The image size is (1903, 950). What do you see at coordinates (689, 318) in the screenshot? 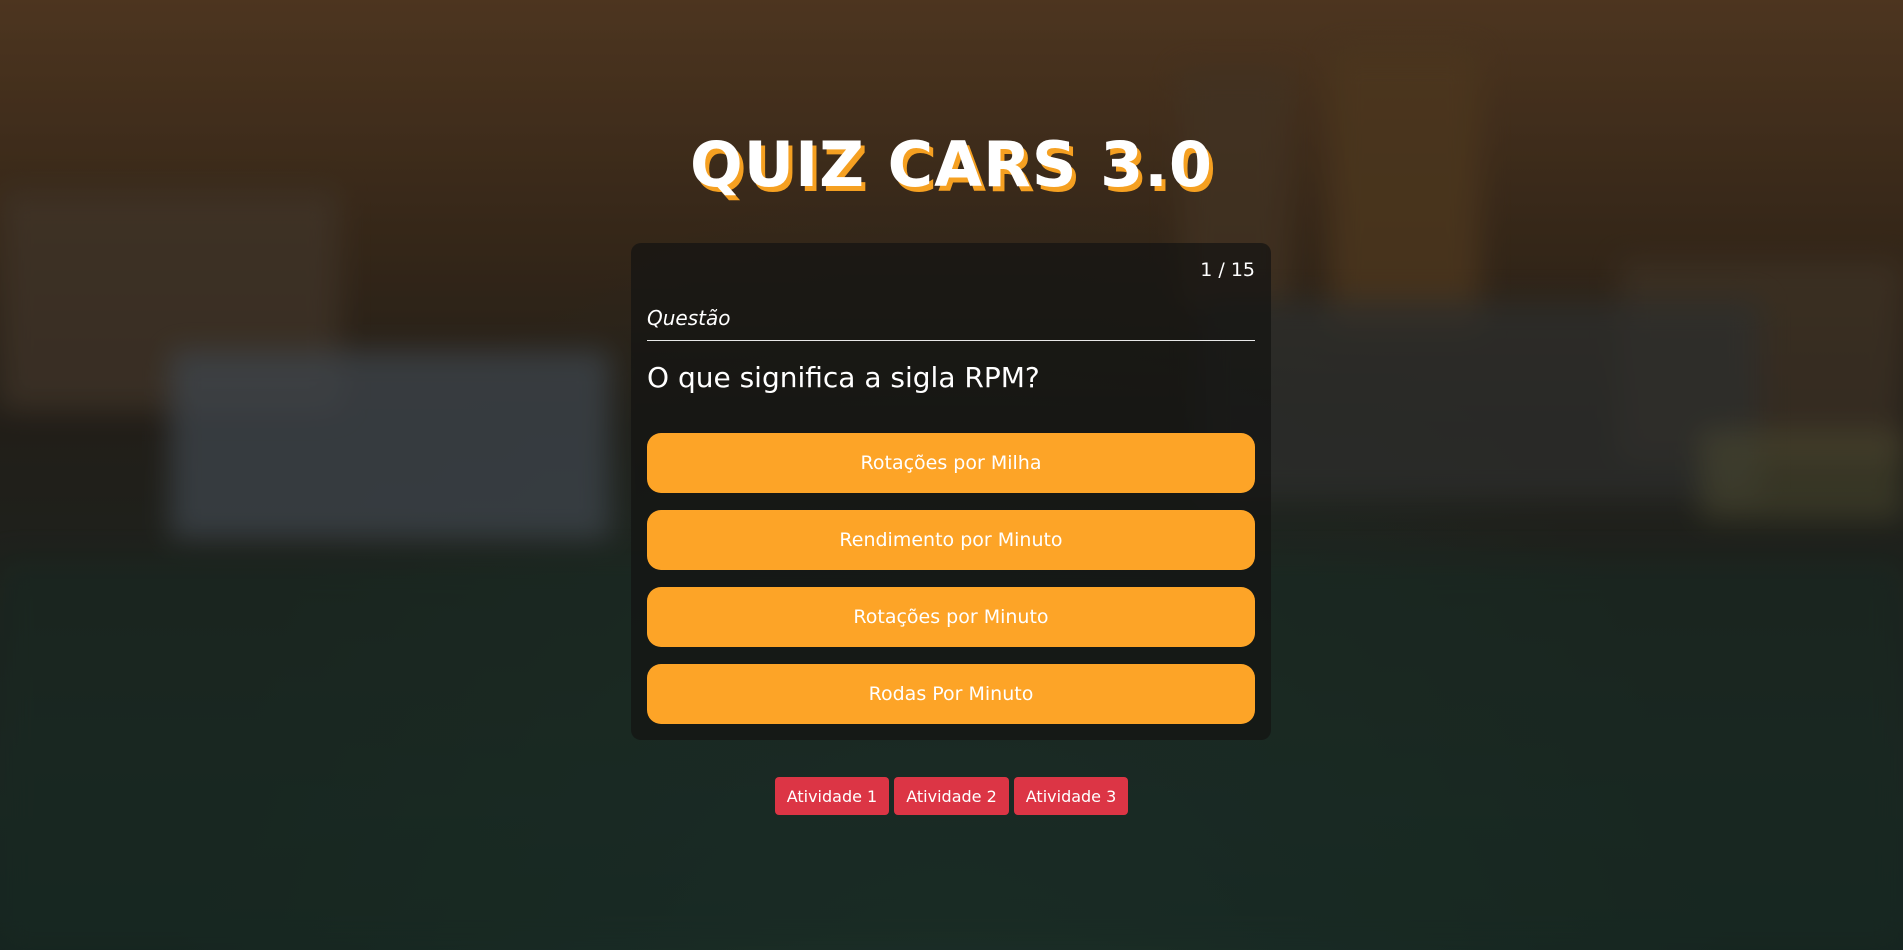
I see `question-section-label: Questão` at bounding box center [689, 318].